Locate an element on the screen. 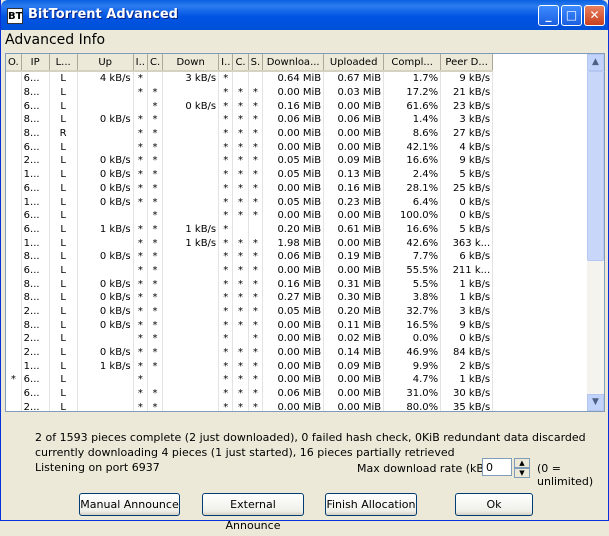 Image resolution: width=609 pixels, height=536 pixels. table-row: 6... L * * * * * 0.06 MiB 0.00 MiB 31.0% 30 kB/s is located at coordinates (250, 393).